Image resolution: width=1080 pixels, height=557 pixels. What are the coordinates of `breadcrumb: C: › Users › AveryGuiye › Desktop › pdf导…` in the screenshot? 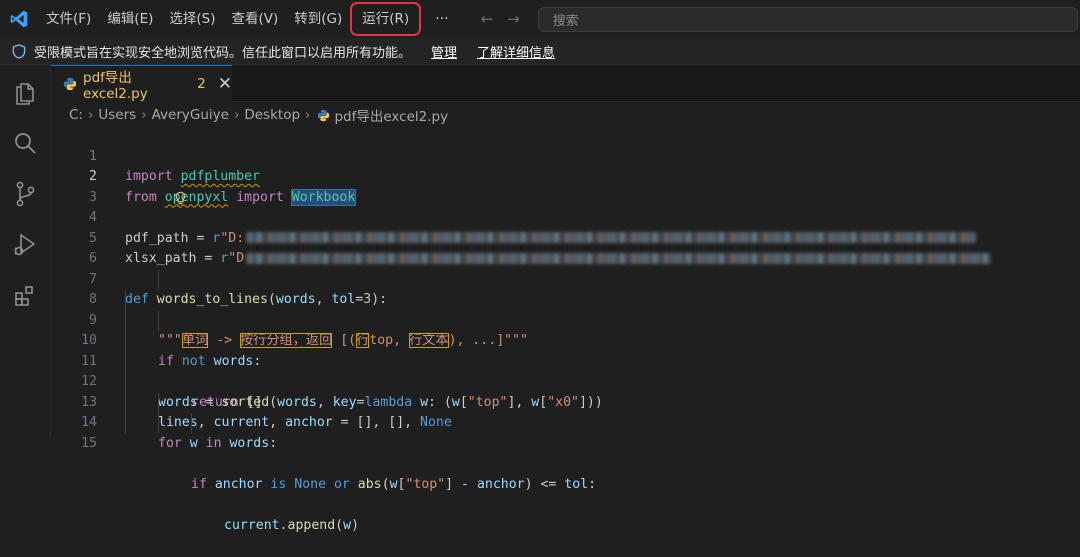 It's located at (565, 115).